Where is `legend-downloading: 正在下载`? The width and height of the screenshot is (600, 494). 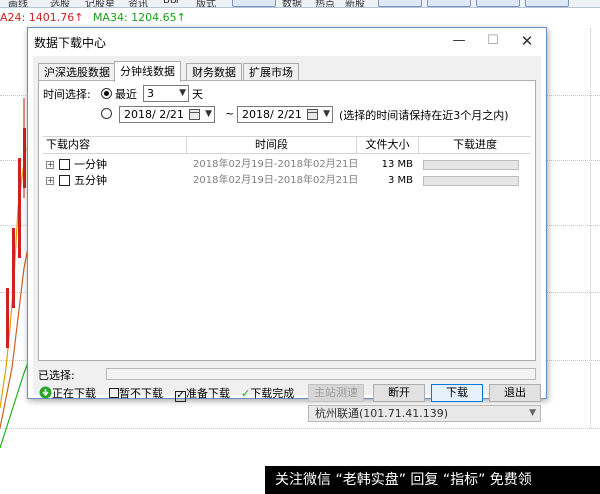
legend-downloading: 正在下载 is located at coordinates (67, 394).